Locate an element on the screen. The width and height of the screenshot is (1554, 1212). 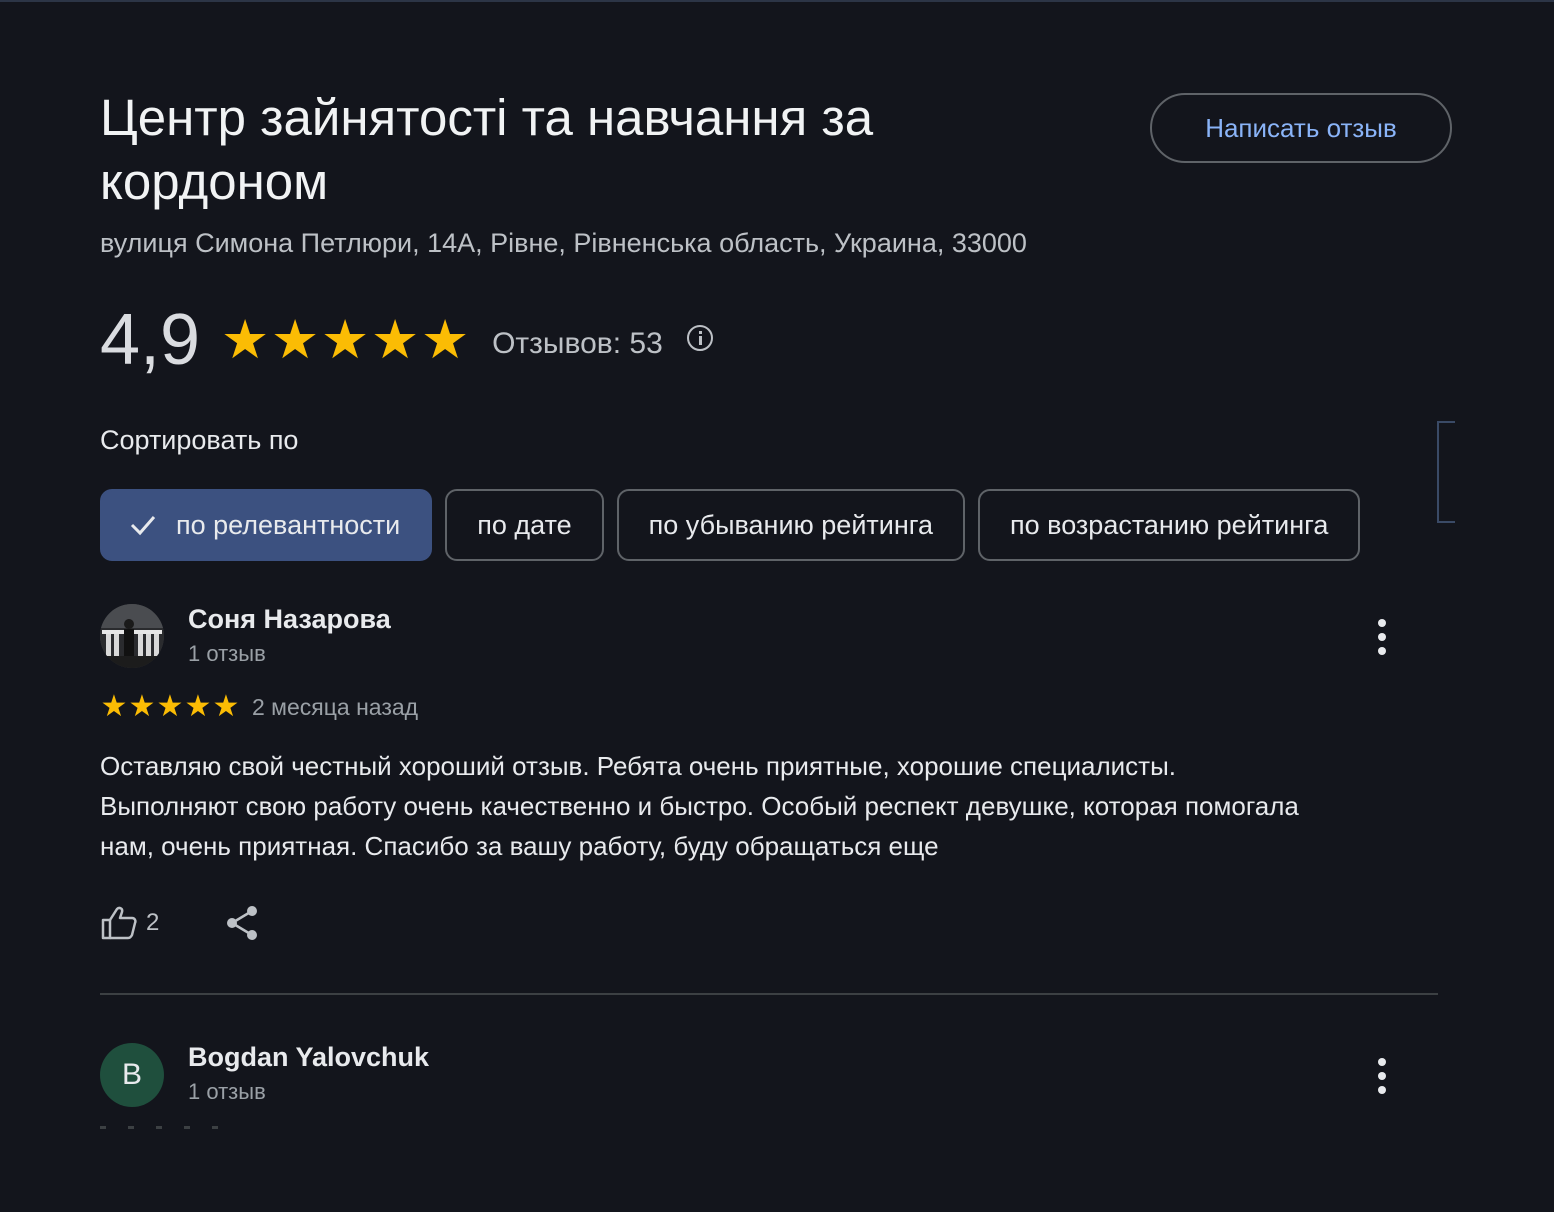
sort-chip-label: по релевантности is located at coordinates (288, 524).